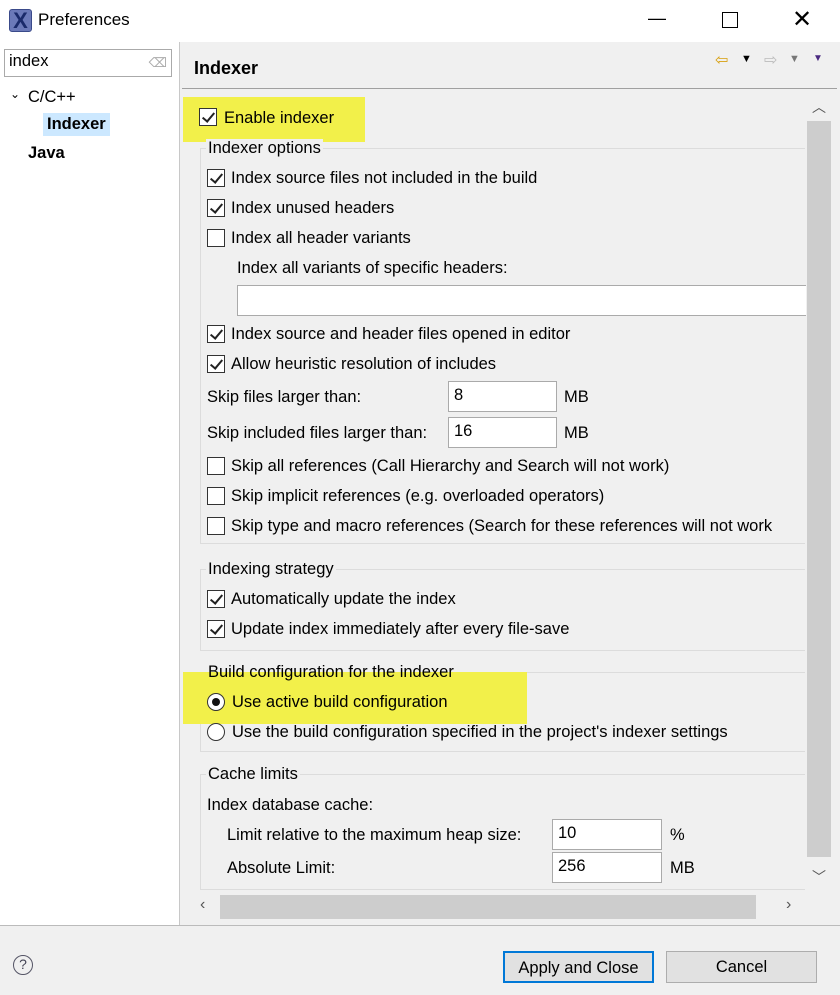 The image size is (840, 995). I want to click on chevron-left-icon: ‹, so click(202, 905).